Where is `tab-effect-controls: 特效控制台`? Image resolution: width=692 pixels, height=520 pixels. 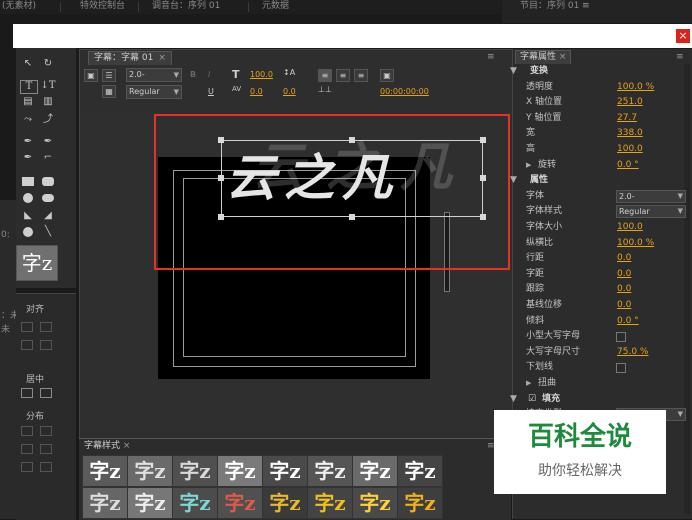
tab-effect-controls: 特效控制台 is located at coordinates (102, 7).